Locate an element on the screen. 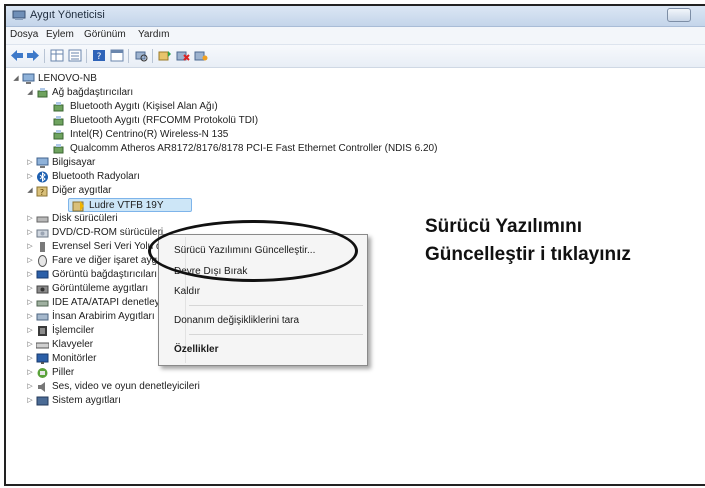  menu-action: Eylem is located at coordinates (60, 34).